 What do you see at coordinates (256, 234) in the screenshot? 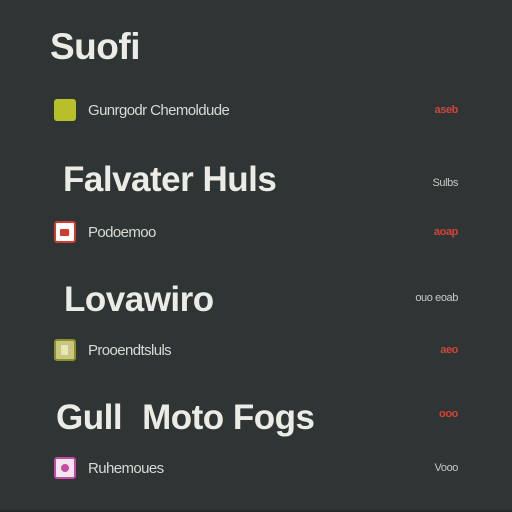
I see `list-item: Podoemoo aoap` at bounding box center [256, 234].